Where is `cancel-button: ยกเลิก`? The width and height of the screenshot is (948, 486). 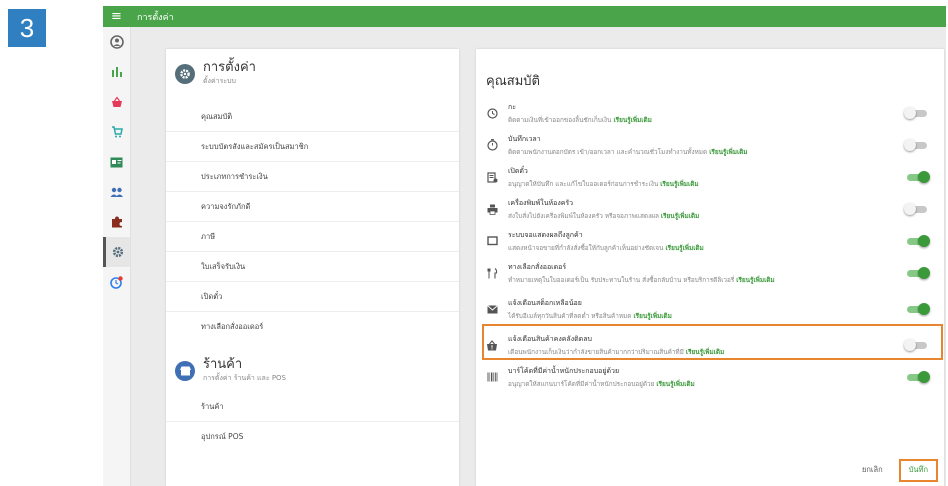
cancel-button: ยกเลิก is located at coordinates (872, 470).